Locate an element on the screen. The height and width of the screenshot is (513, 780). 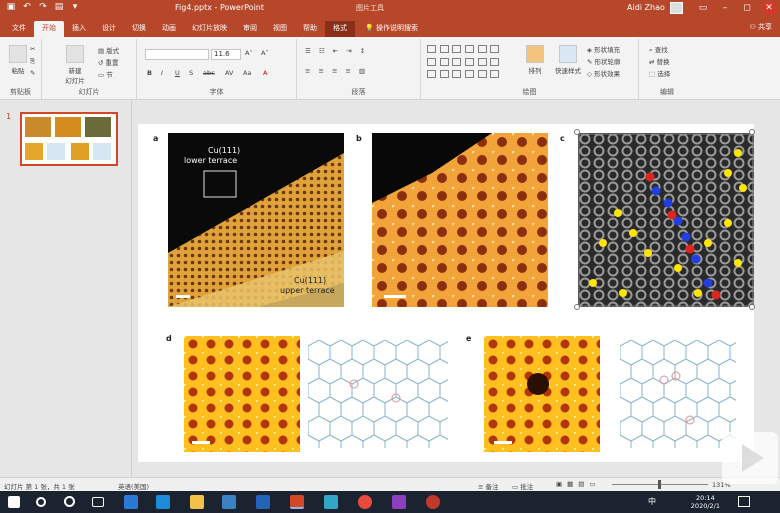
app-red-icon is located at coordinates (433, 502).